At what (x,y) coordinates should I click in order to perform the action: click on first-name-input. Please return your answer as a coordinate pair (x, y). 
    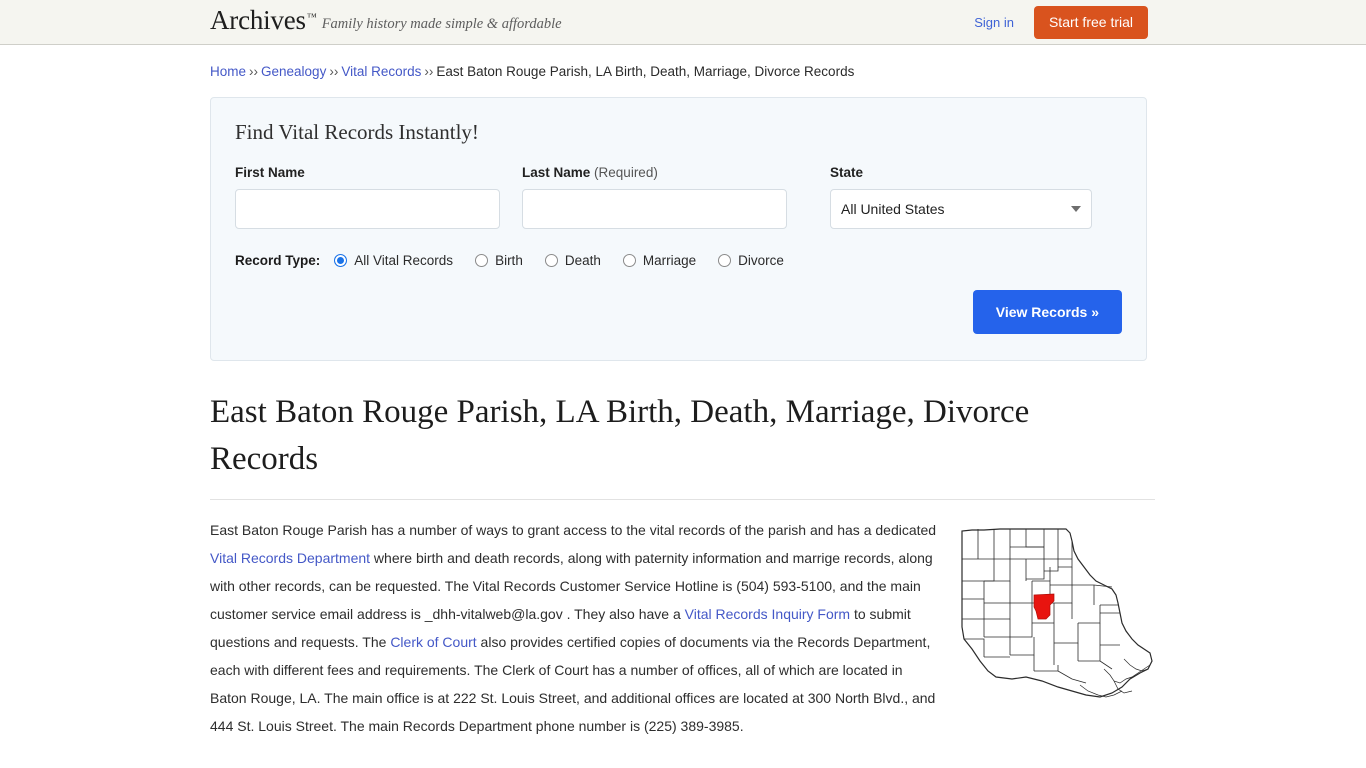
    Looking at the image, I should click on (367, 209).